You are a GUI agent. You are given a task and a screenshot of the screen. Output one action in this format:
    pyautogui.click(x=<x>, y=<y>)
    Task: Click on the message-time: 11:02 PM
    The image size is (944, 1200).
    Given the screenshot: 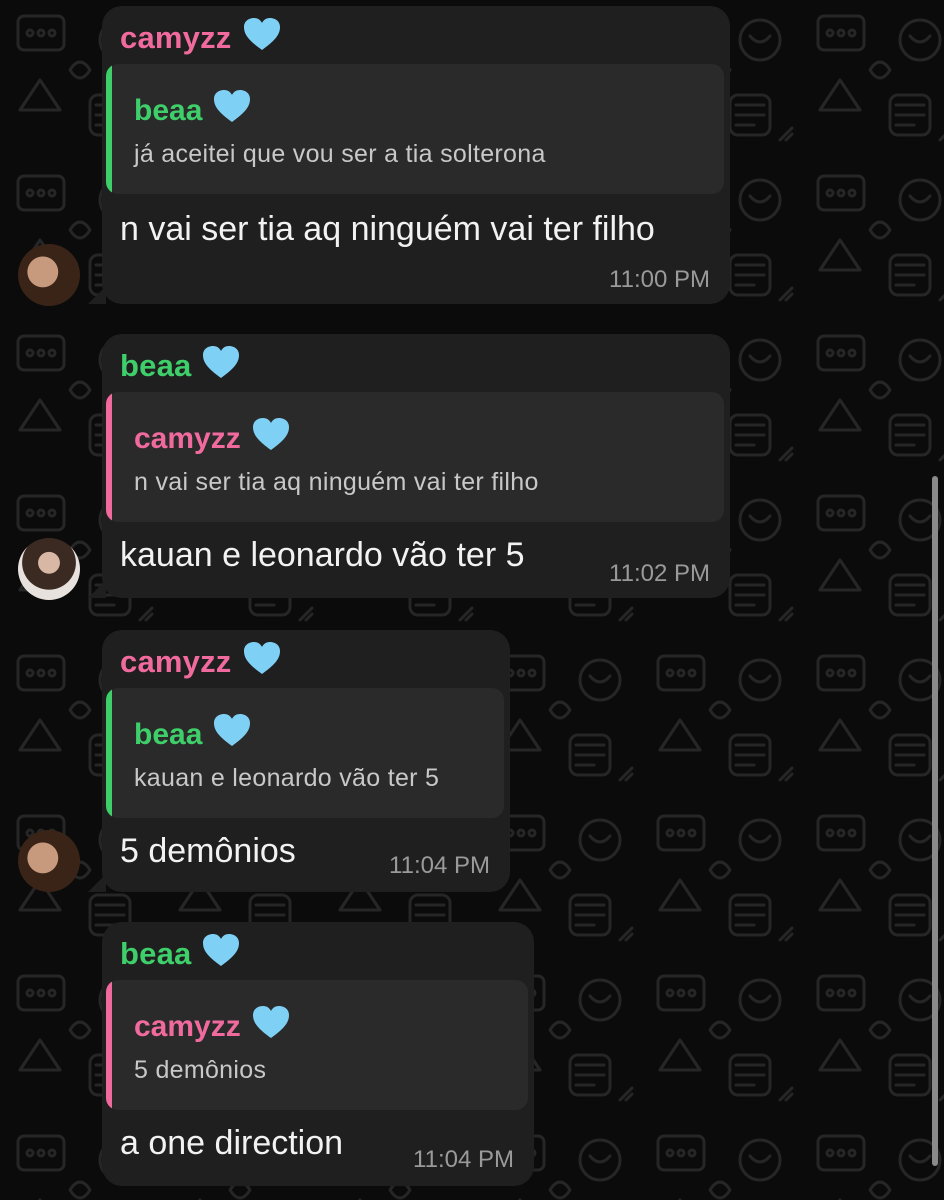 What is the action you would take?
    pyautogui.click(x=659, y=573)
    